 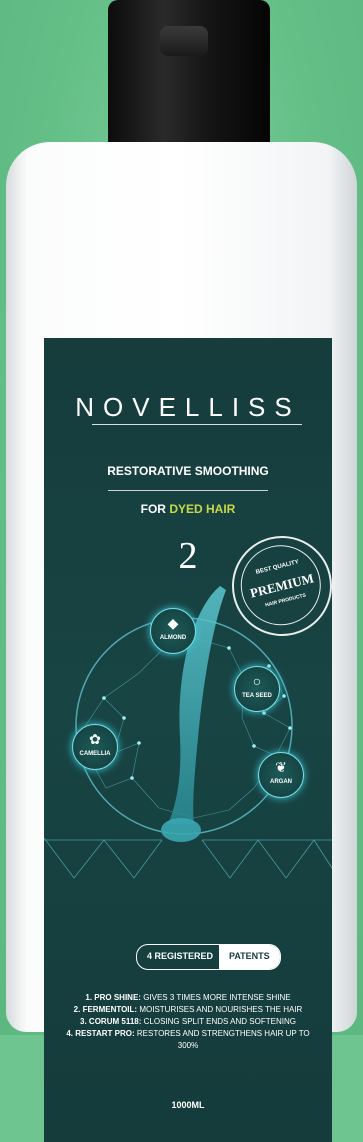 What do you see at coordinates (181, 830) in the screenshot?
I see `hair-bulb` at bounding box center [181, 830].